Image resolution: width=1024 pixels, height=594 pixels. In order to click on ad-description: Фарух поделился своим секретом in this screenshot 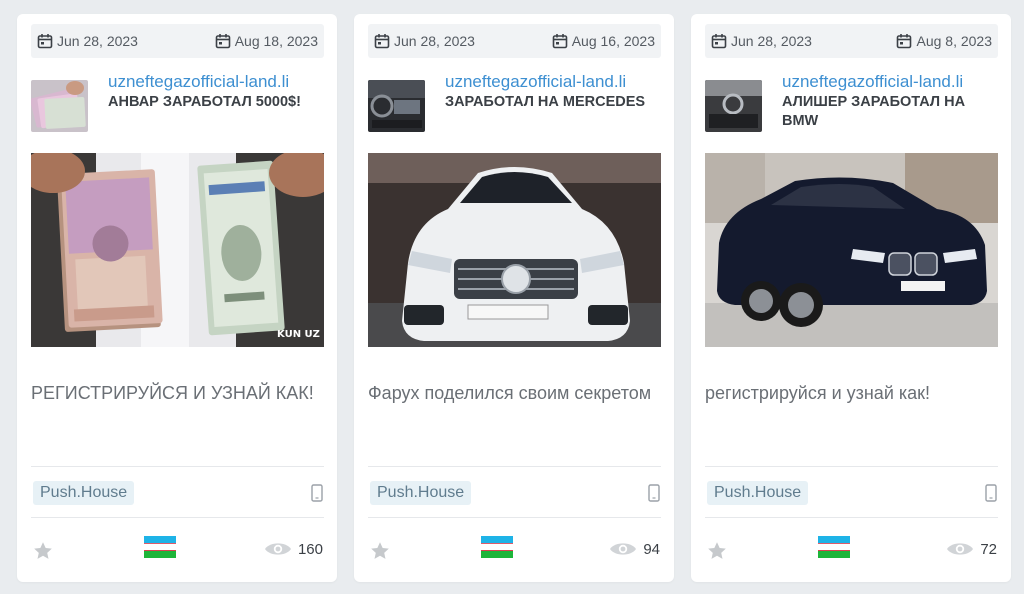, I will do `click(510, 393)`.